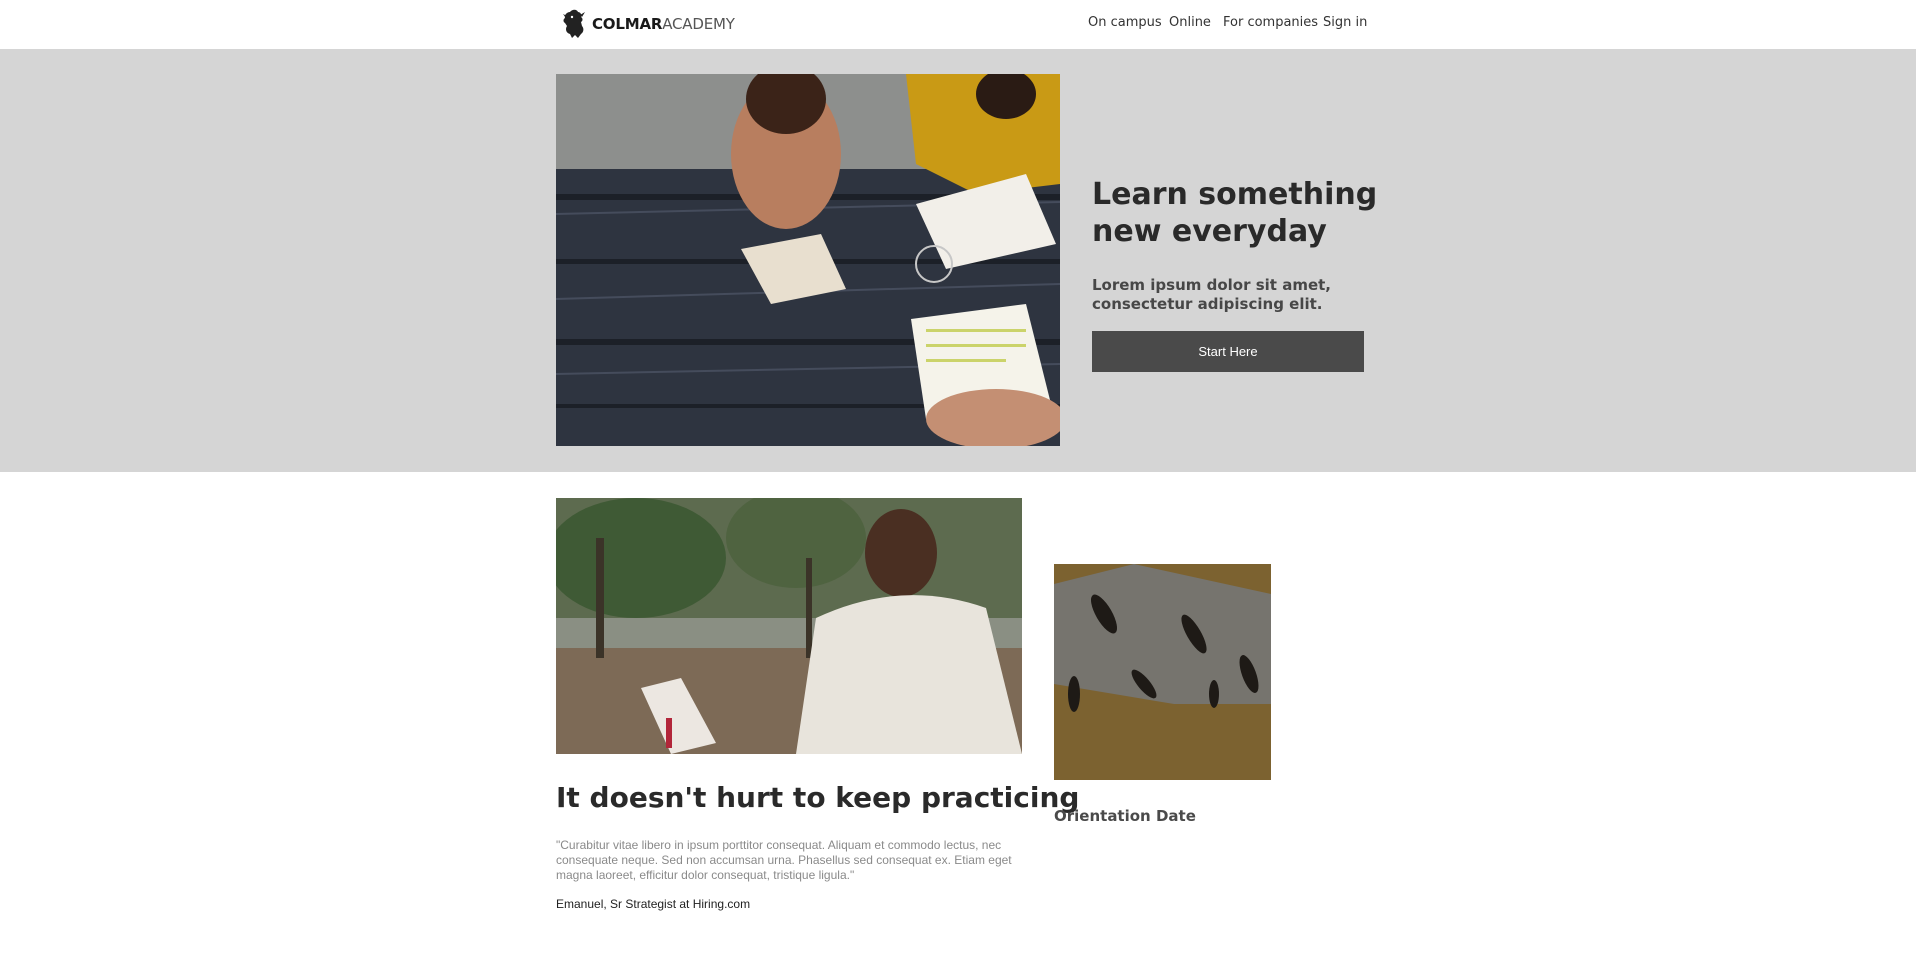 The image size is (1916, 958). Describe the element at coordinates (818, 797) in the screenshot. I see `practice-title: It doesn't hurt to keep practicing` at that location.